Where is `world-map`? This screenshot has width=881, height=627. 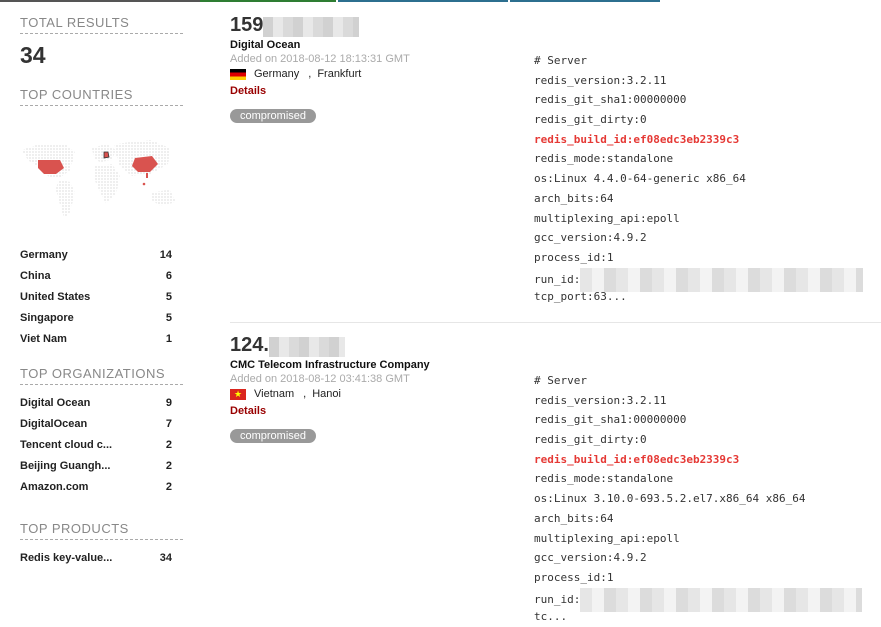
world-map is located at coordinates (101, 175).